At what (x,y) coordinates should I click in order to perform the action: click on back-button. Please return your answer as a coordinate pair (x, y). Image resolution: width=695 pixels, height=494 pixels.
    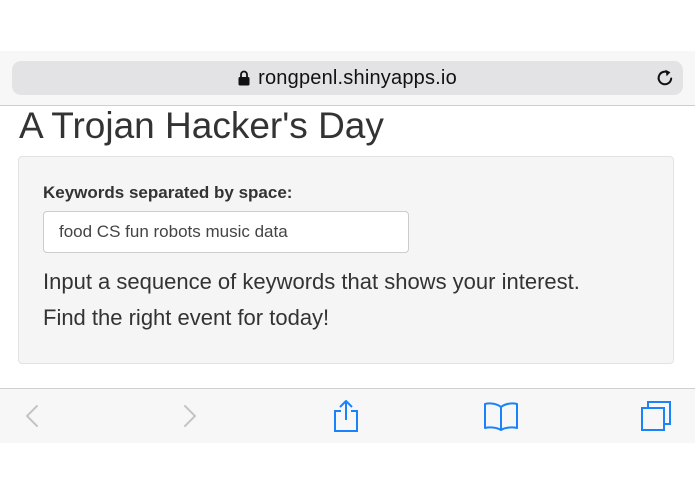
    Looking at the image, I should click on (32, 416).